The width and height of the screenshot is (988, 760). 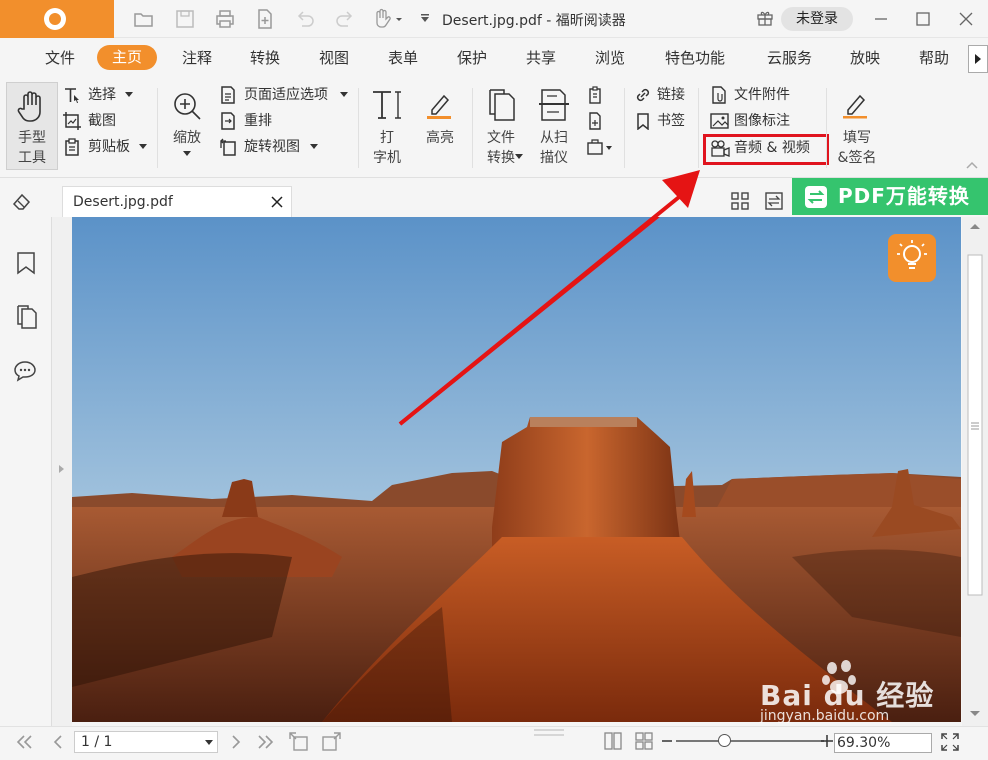 What do you see at coordinates (236, 742) in the screenshot?
I see `next-page-icon` at bounding box center [236, 742].